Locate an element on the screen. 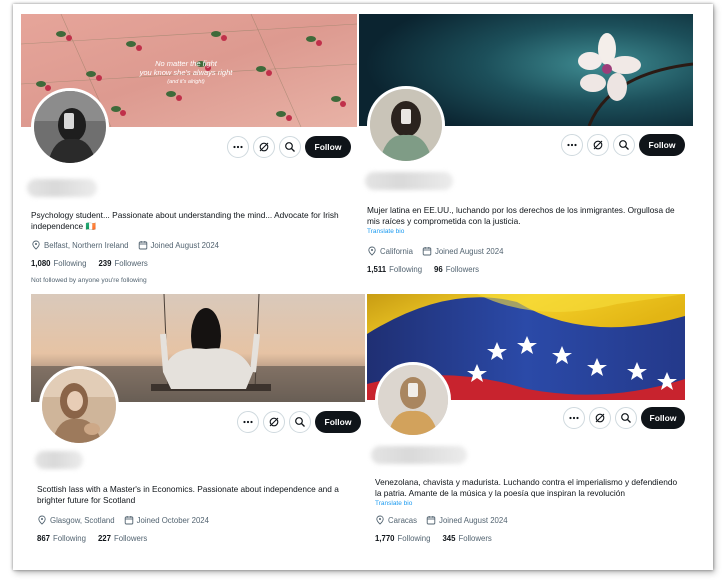 The height and width of the screenshot is (583, 723). following-count: 1,511 is located at coordinates (377, 269).